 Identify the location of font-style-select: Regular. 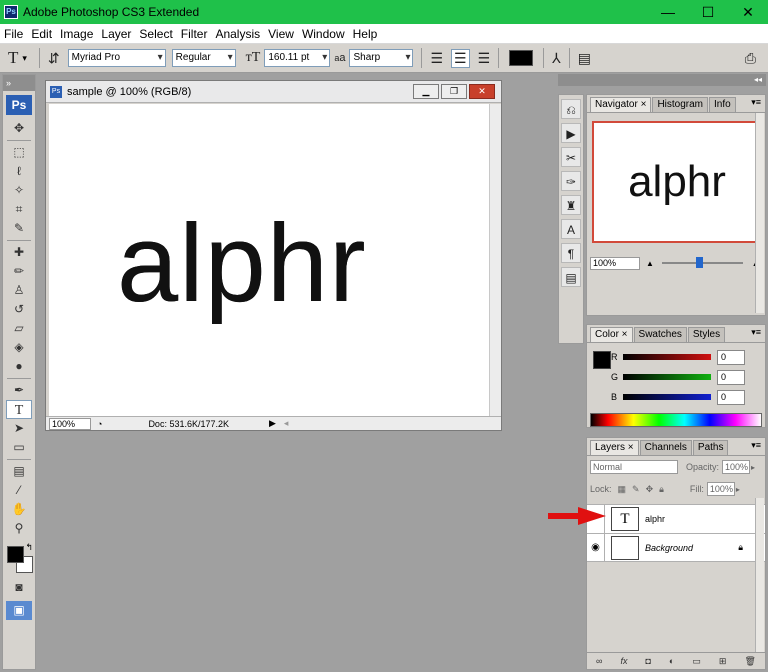
(203, 58).